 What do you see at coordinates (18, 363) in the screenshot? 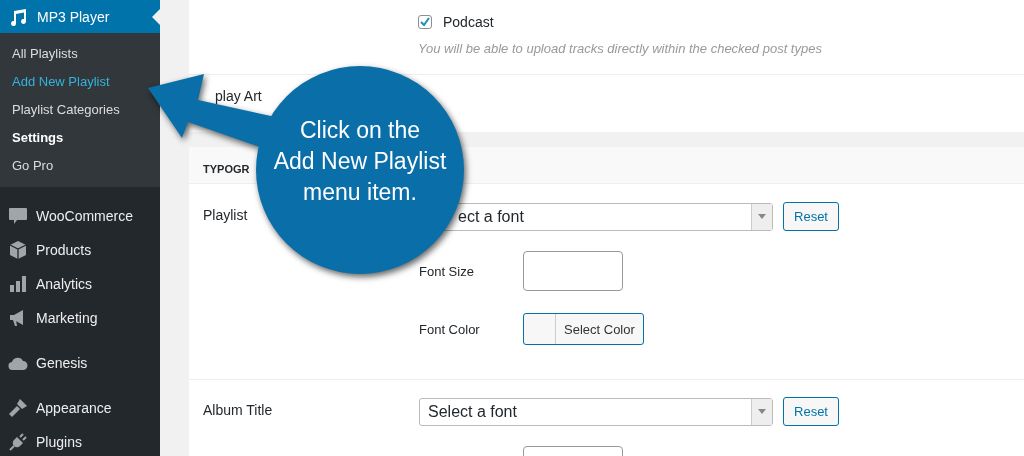
I see `cloud-icon` at bounding box center [18, 363].